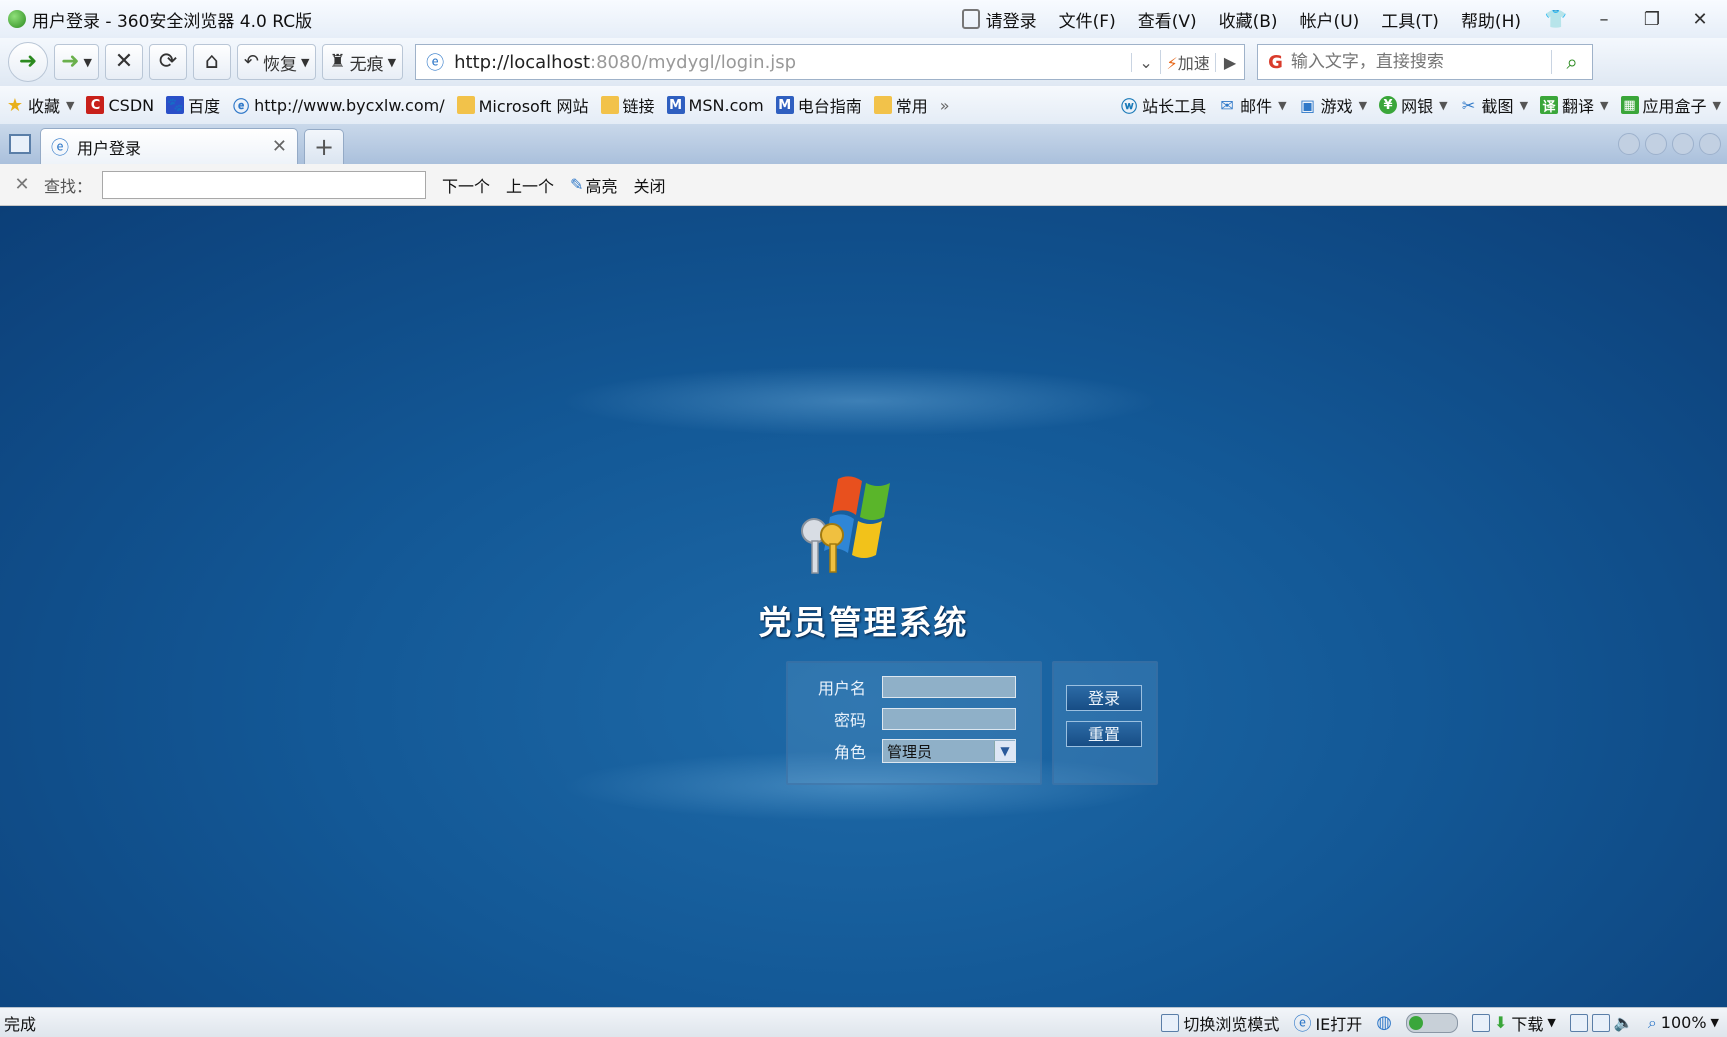 This screenshot has width=1727, height=1037. I want to click on login-link-label: 请登录, so click(1011, 21).